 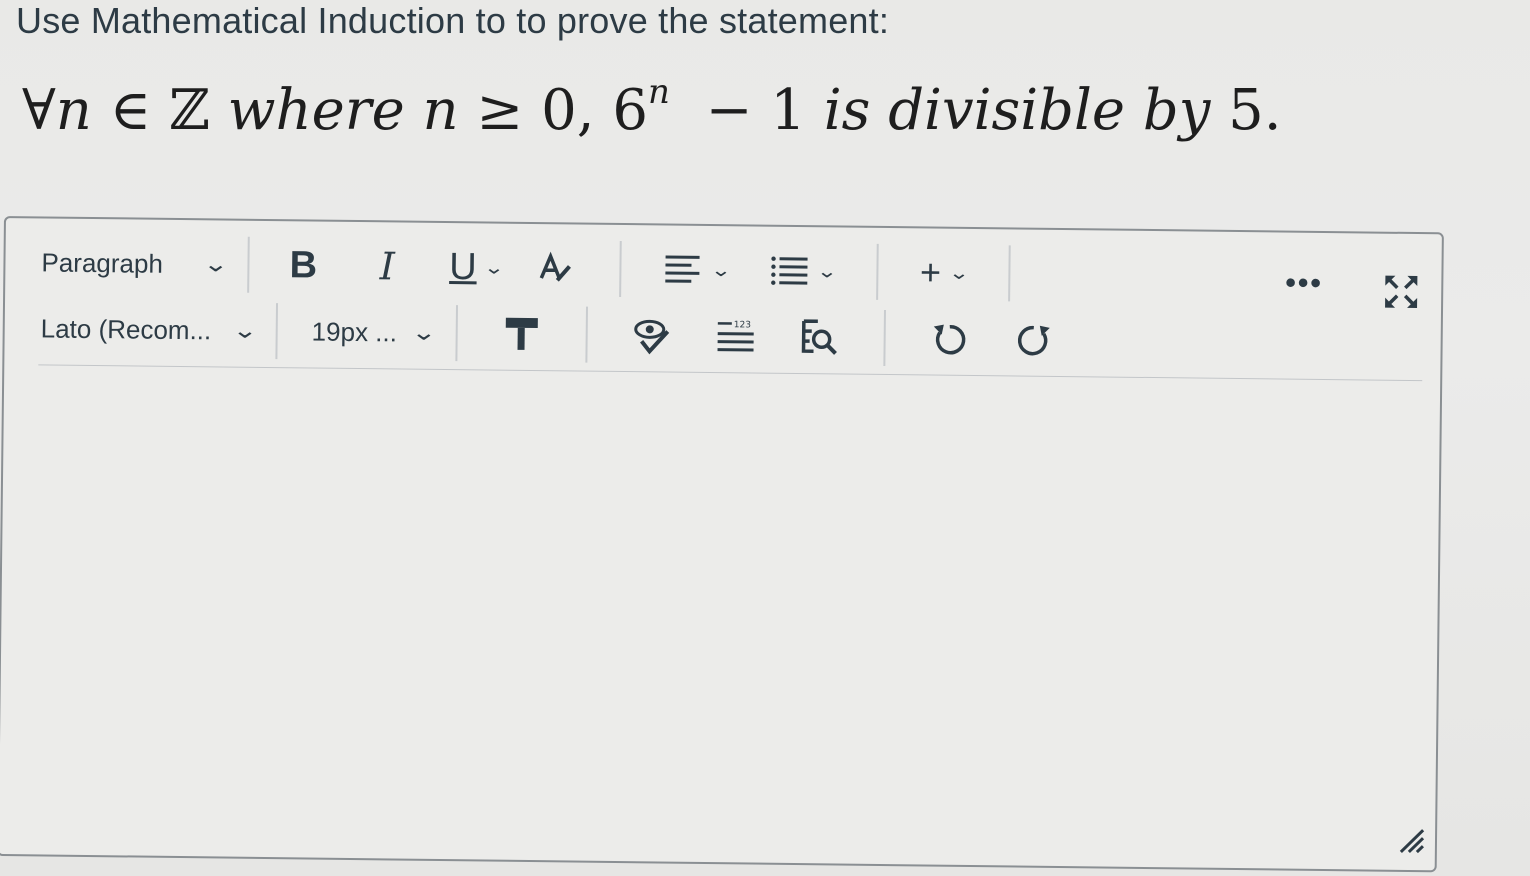 What do you see at coordinates (500, 110) in the screenshot?
I see `geq-symbol: ≥` at bounding box center [500, 110].